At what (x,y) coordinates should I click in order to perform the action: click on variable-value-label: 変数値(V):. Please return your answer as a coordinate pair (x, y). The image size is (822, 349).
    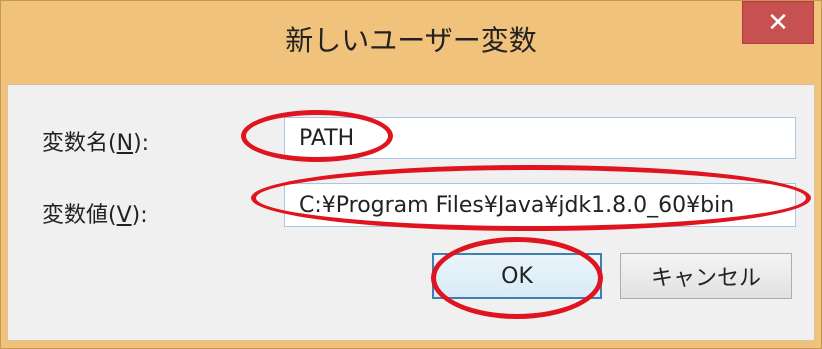
    Looking at the image, I should click on (95, 215).